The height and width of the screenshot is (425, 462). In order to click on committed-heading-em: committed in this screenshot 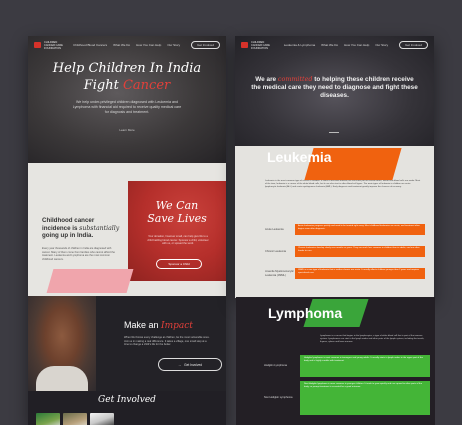, I will do `click(295, 79)`.